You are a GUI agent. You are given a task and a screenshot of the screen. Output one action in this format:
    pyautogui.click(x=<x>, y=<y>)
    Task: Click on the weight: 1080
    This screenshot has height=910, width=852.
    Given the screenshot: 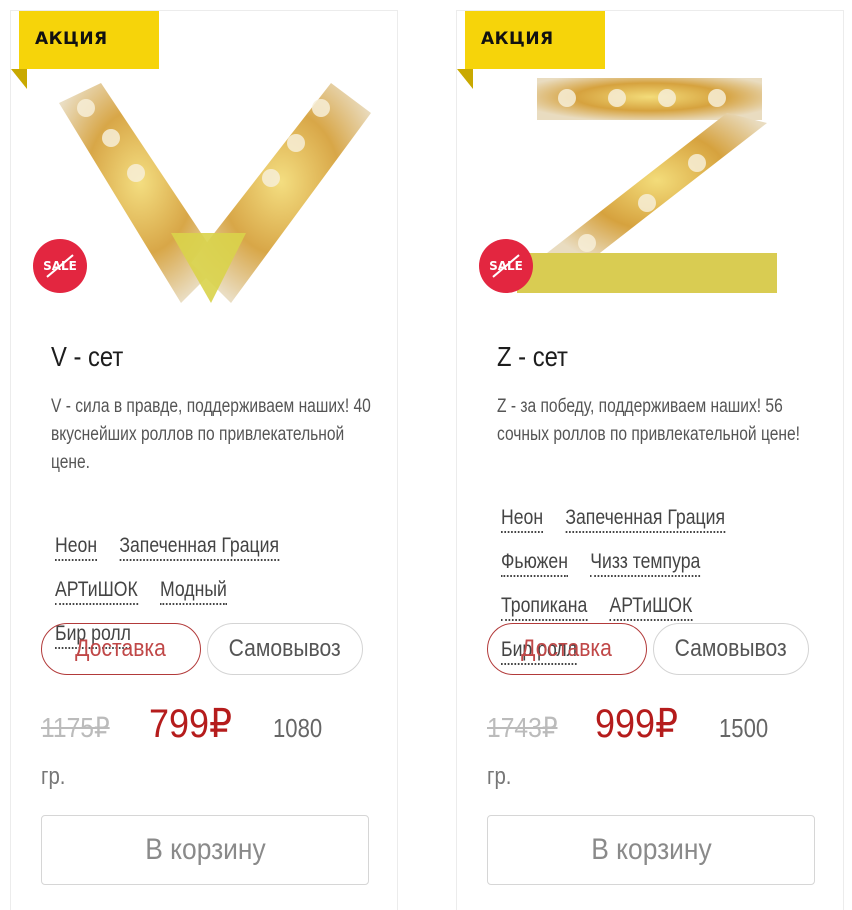 What is the action you would take?
    pyautogui.click(x=298, y=728)
    